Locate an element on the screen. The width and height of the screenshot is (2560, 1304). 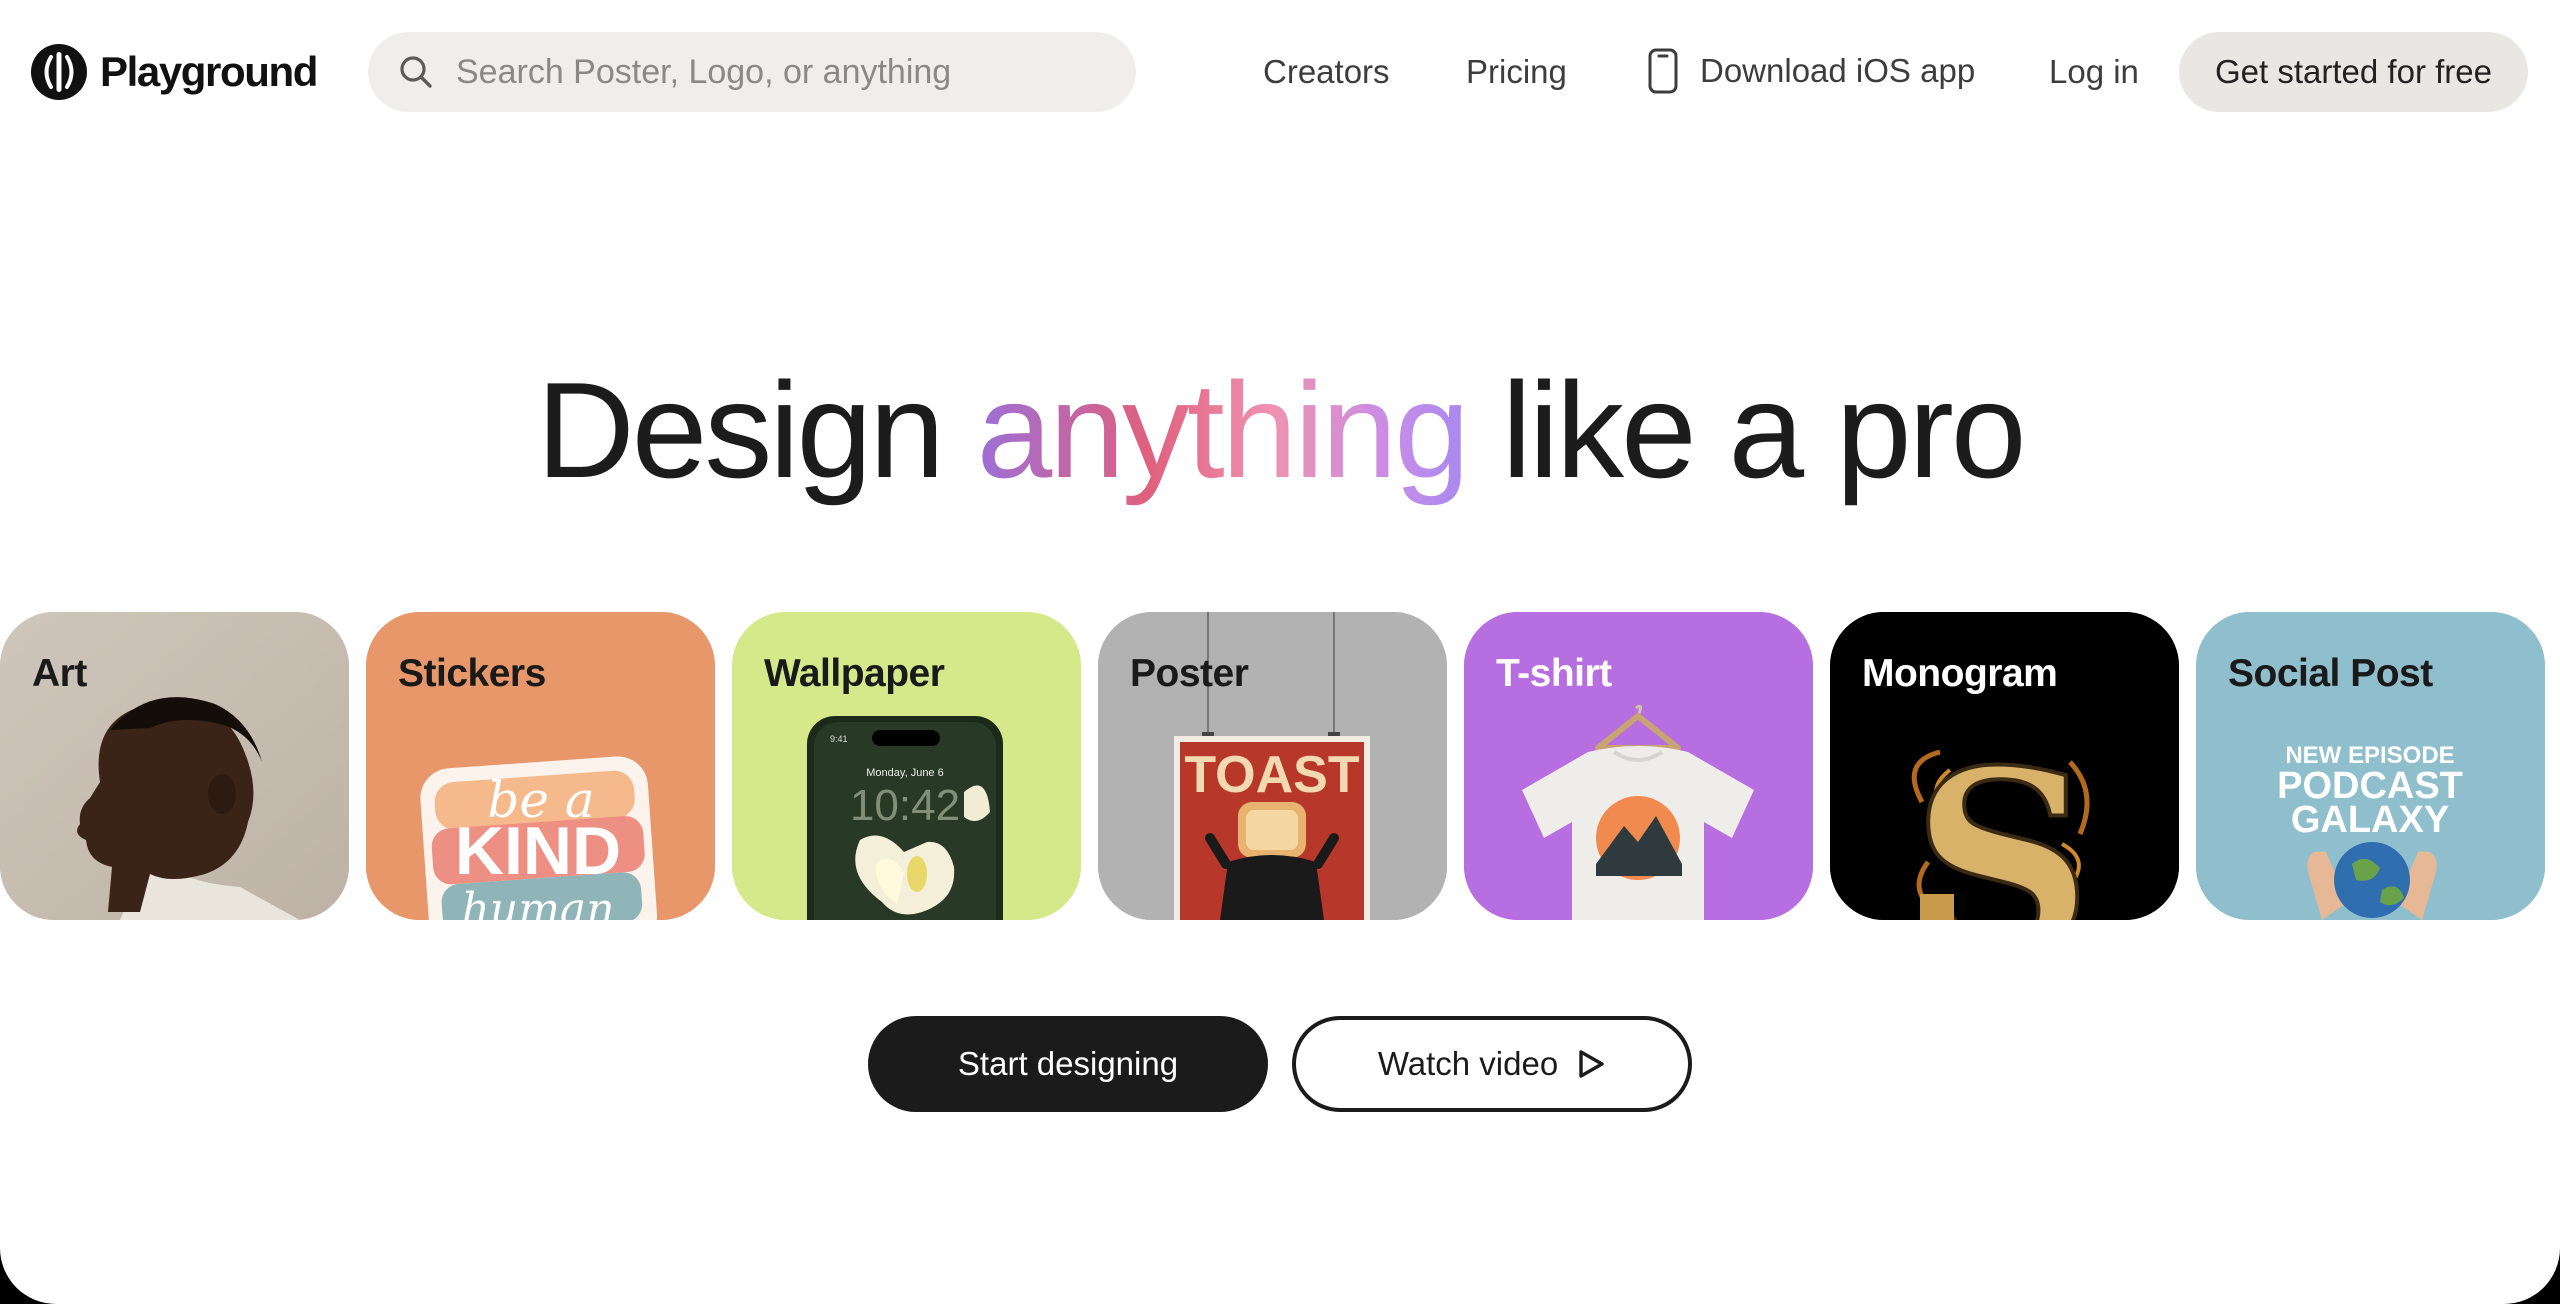
category-card-poster: TOAST Poster is located at coordinates (1272, 766).